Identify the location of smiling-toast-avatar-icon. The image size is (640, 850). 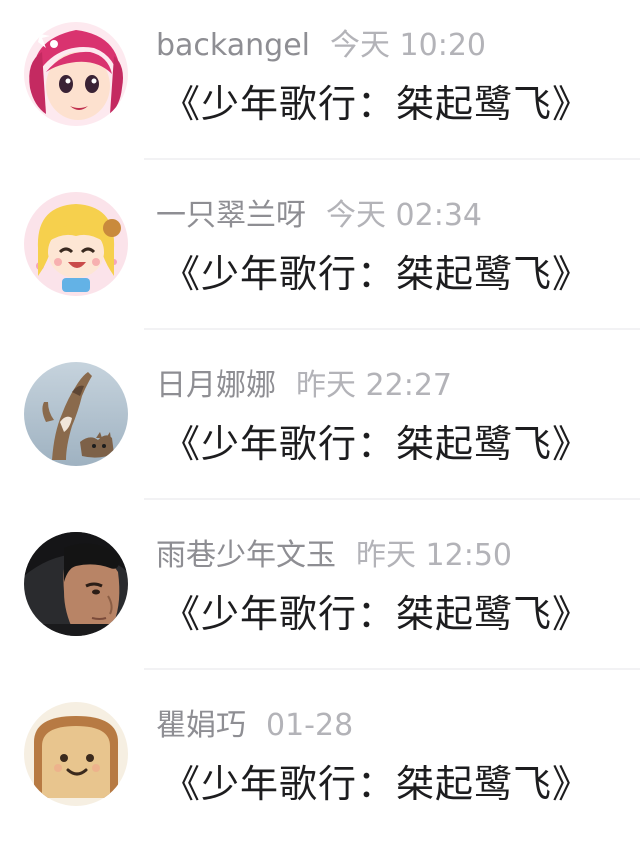
(76, 754).